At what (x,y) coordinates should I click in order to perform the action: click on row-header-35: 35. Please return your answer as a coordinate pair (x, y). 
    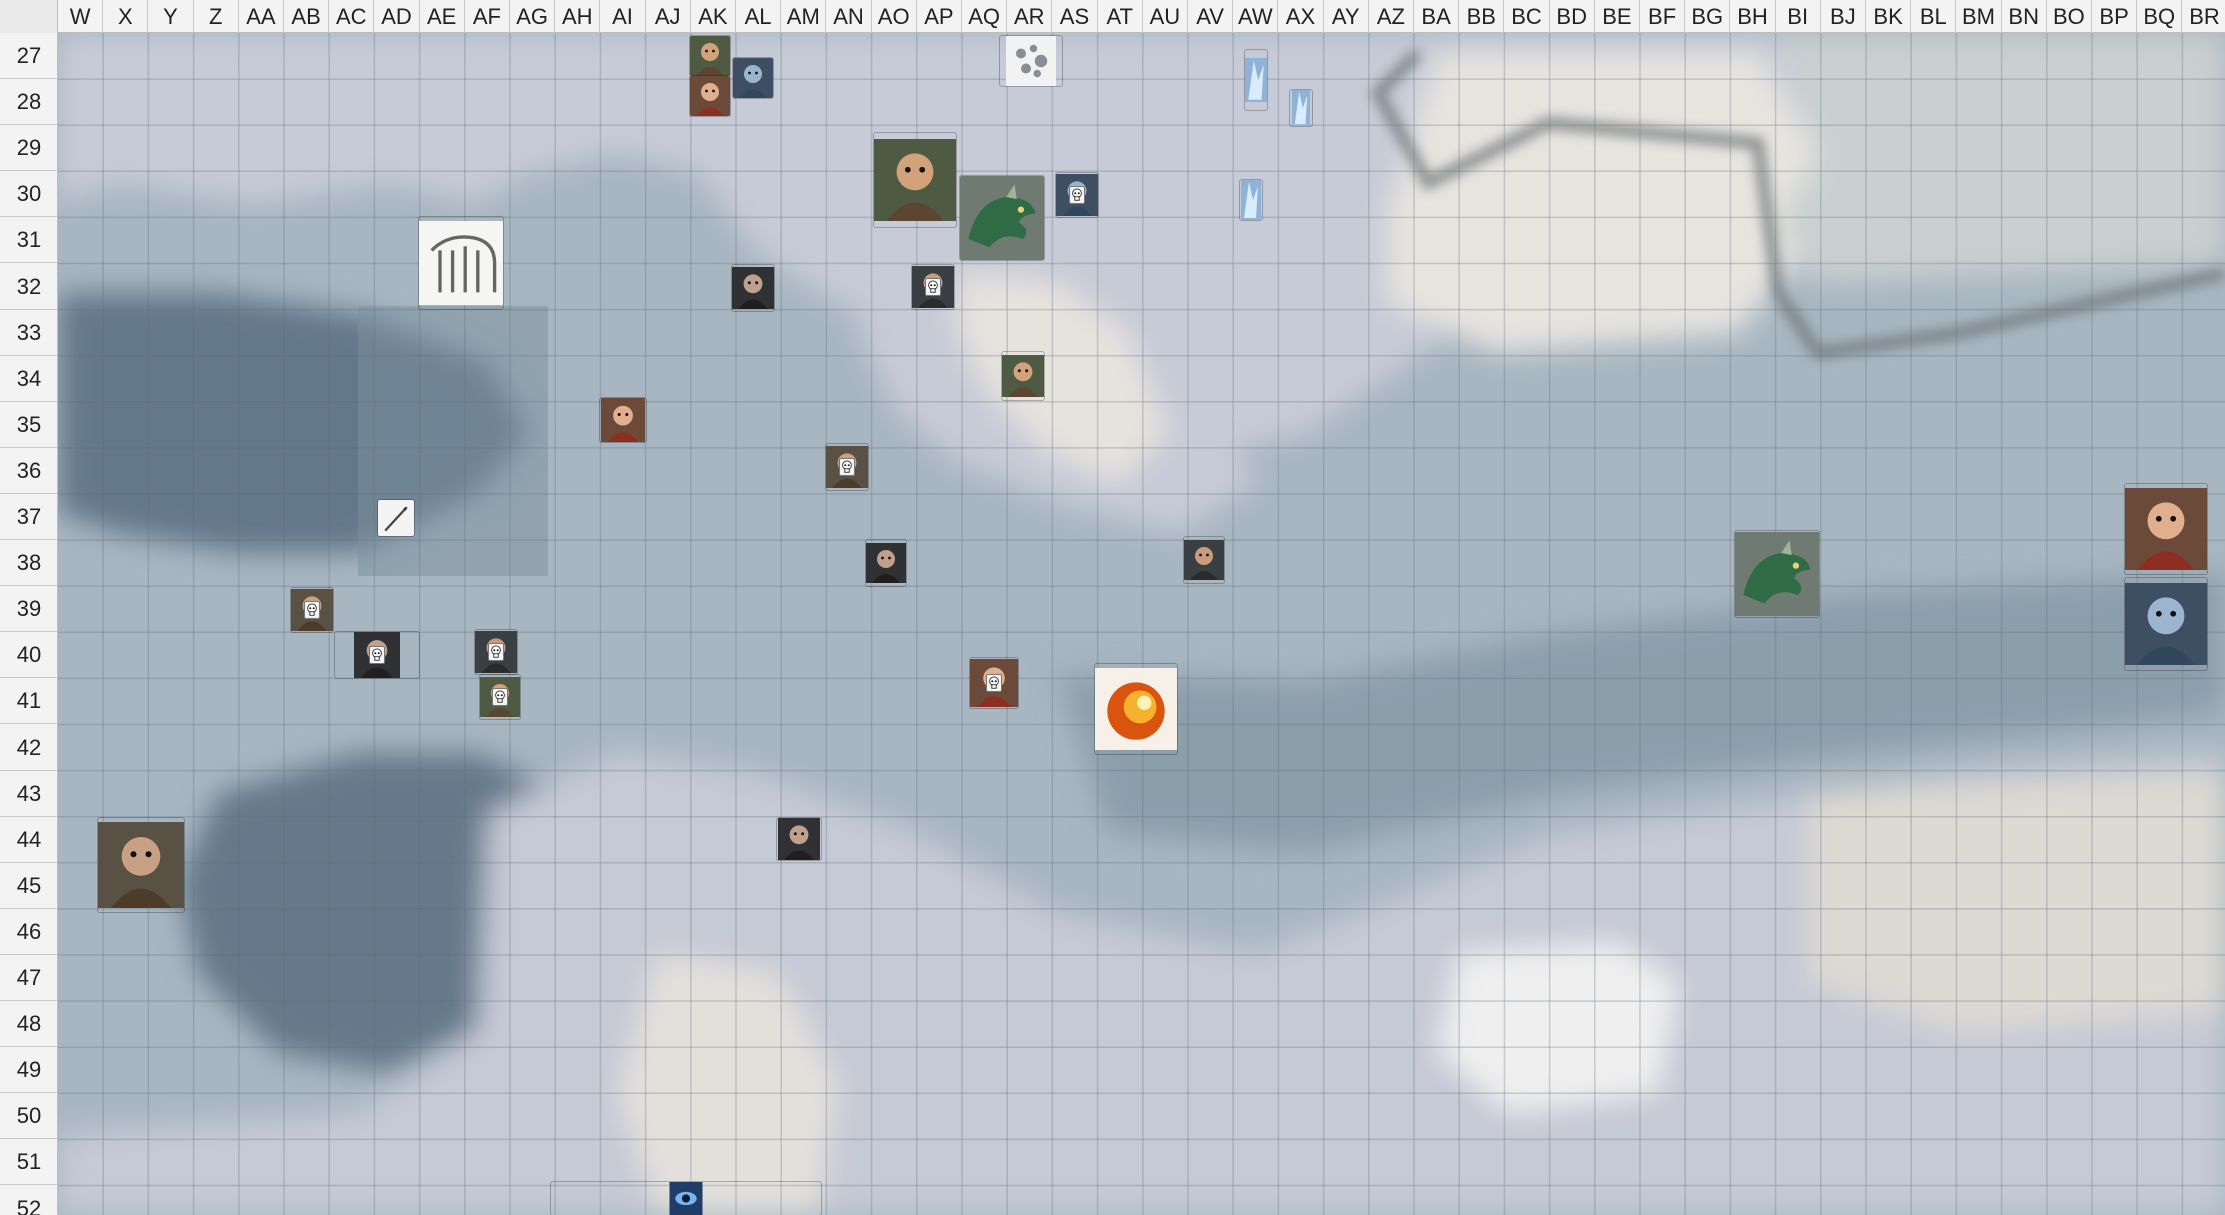
    Looking at the image, I should click on (29, 425).